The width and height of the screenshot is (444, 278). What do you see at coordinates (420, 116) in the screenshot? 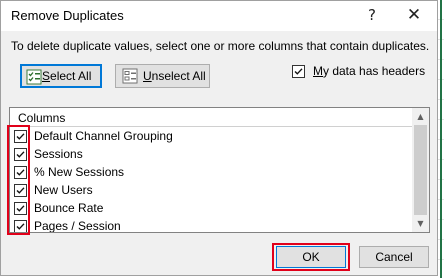
I see `scroll-up-arrow-icon: ▲` at bounding box center [420, 116].